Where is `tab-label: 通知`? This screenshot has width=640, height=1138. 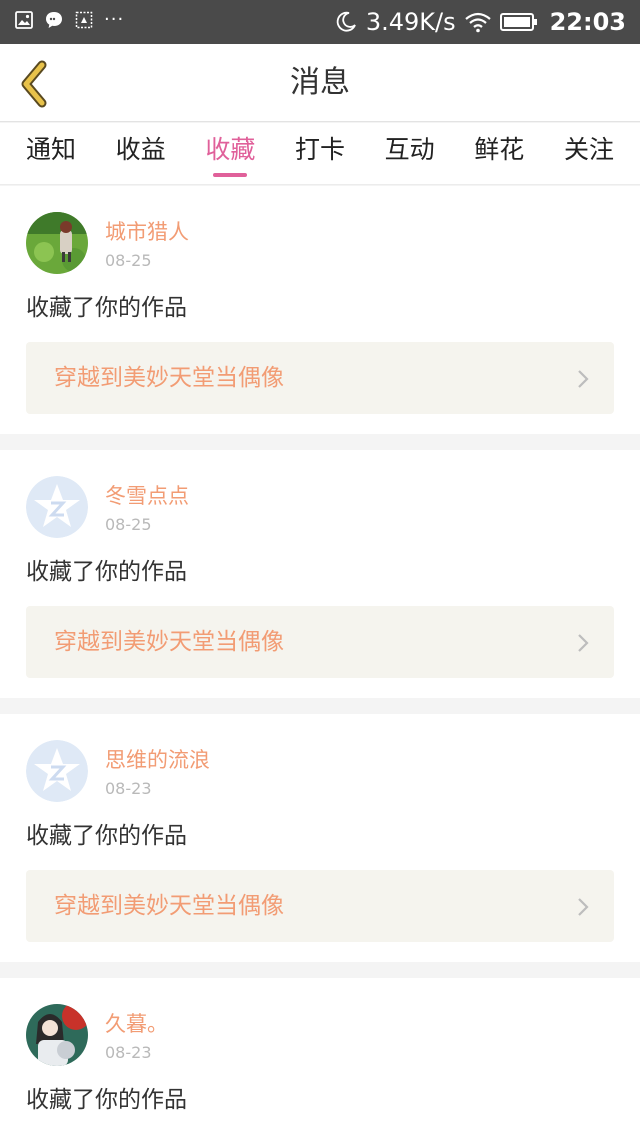
tab-label: 通知 is located at coordinates (51, 149).